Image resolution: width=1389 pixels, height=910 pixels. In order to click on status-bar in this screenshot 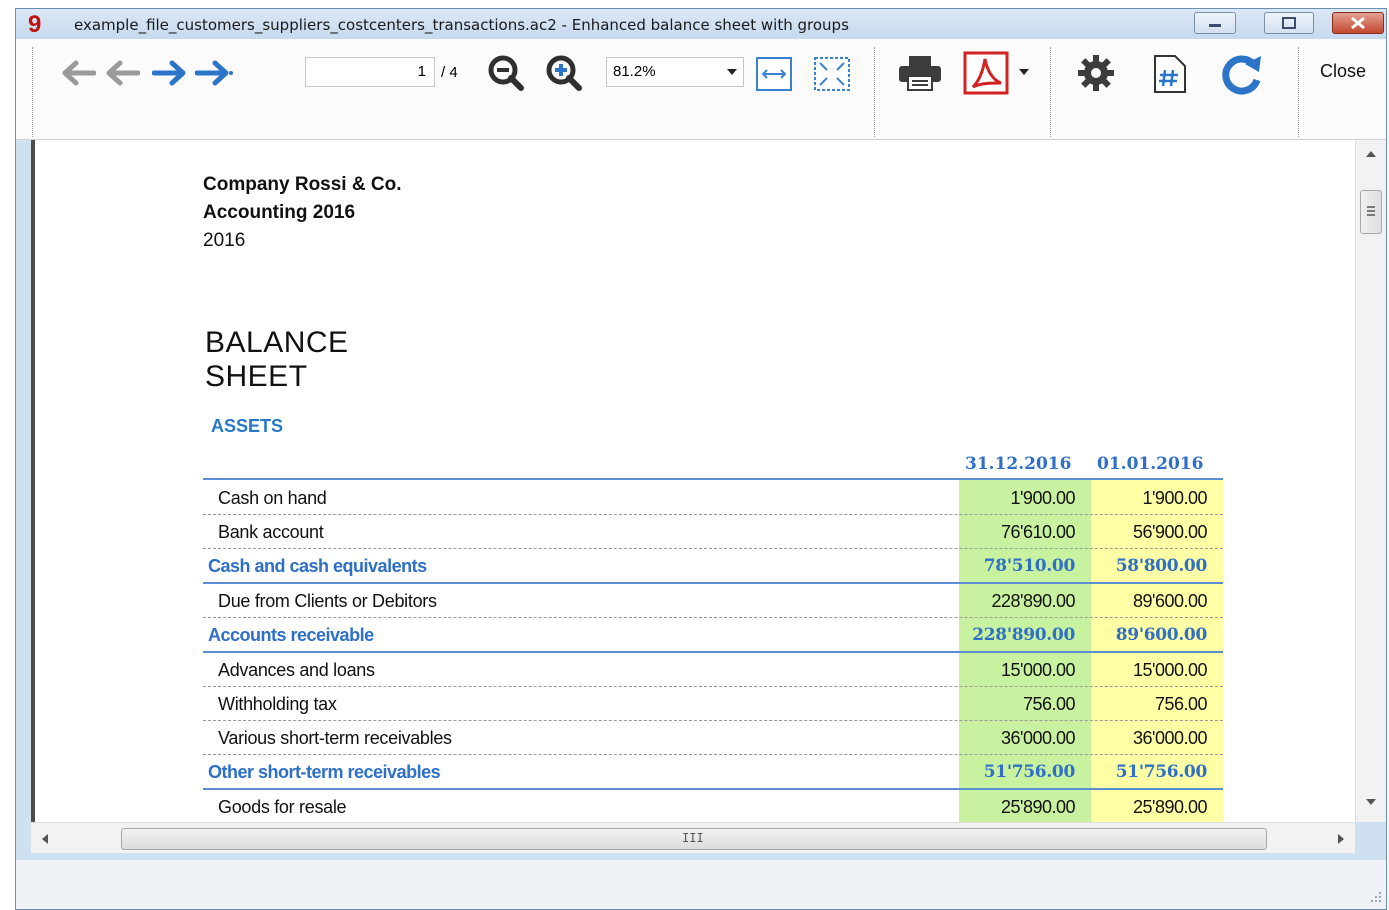, I will do `click(701, 884)`.